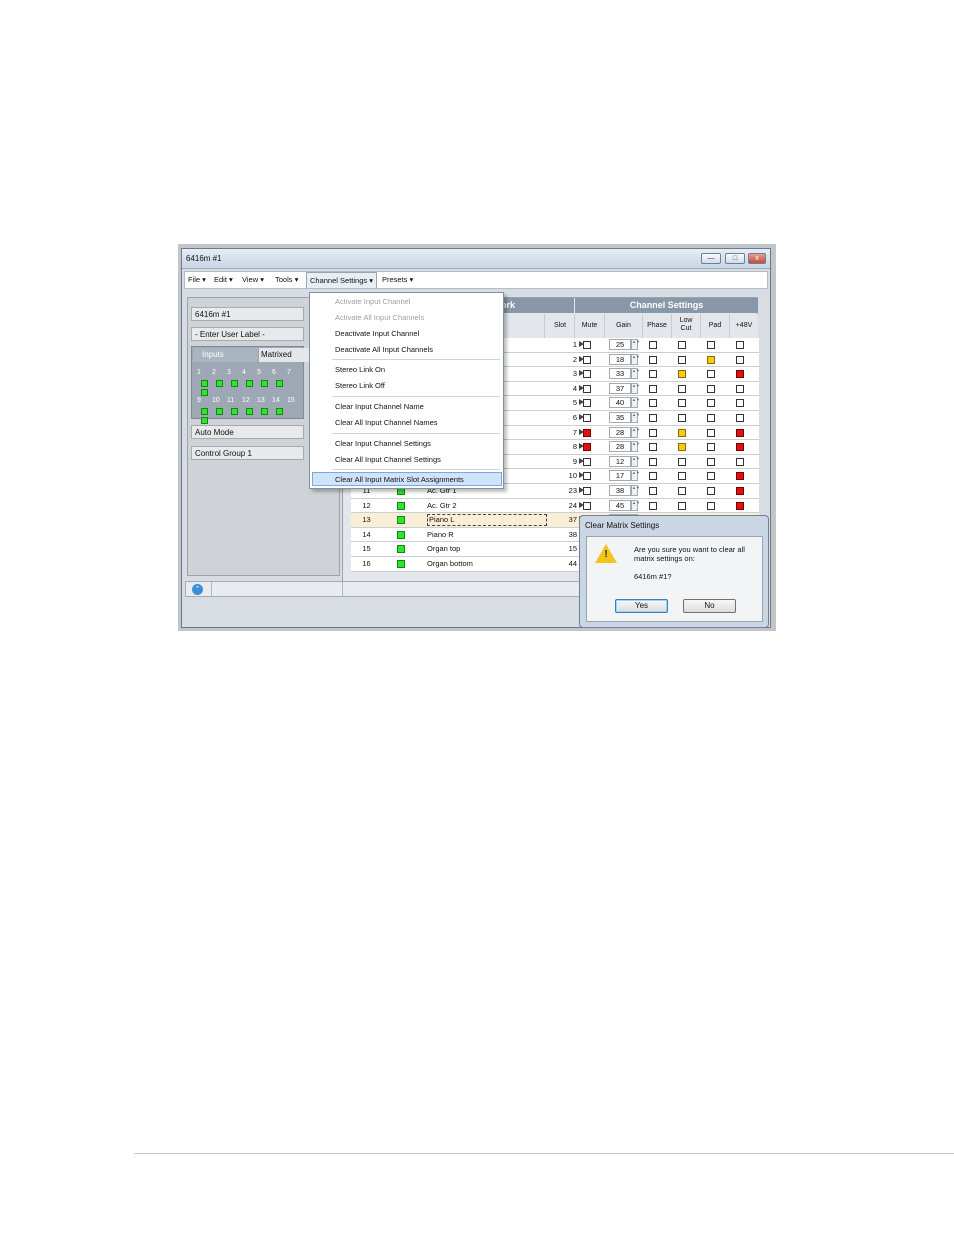  Describe the element at coordinates (247, 334) in the screenshot. I see `user-label-field: - Enter User Label -` at that location.